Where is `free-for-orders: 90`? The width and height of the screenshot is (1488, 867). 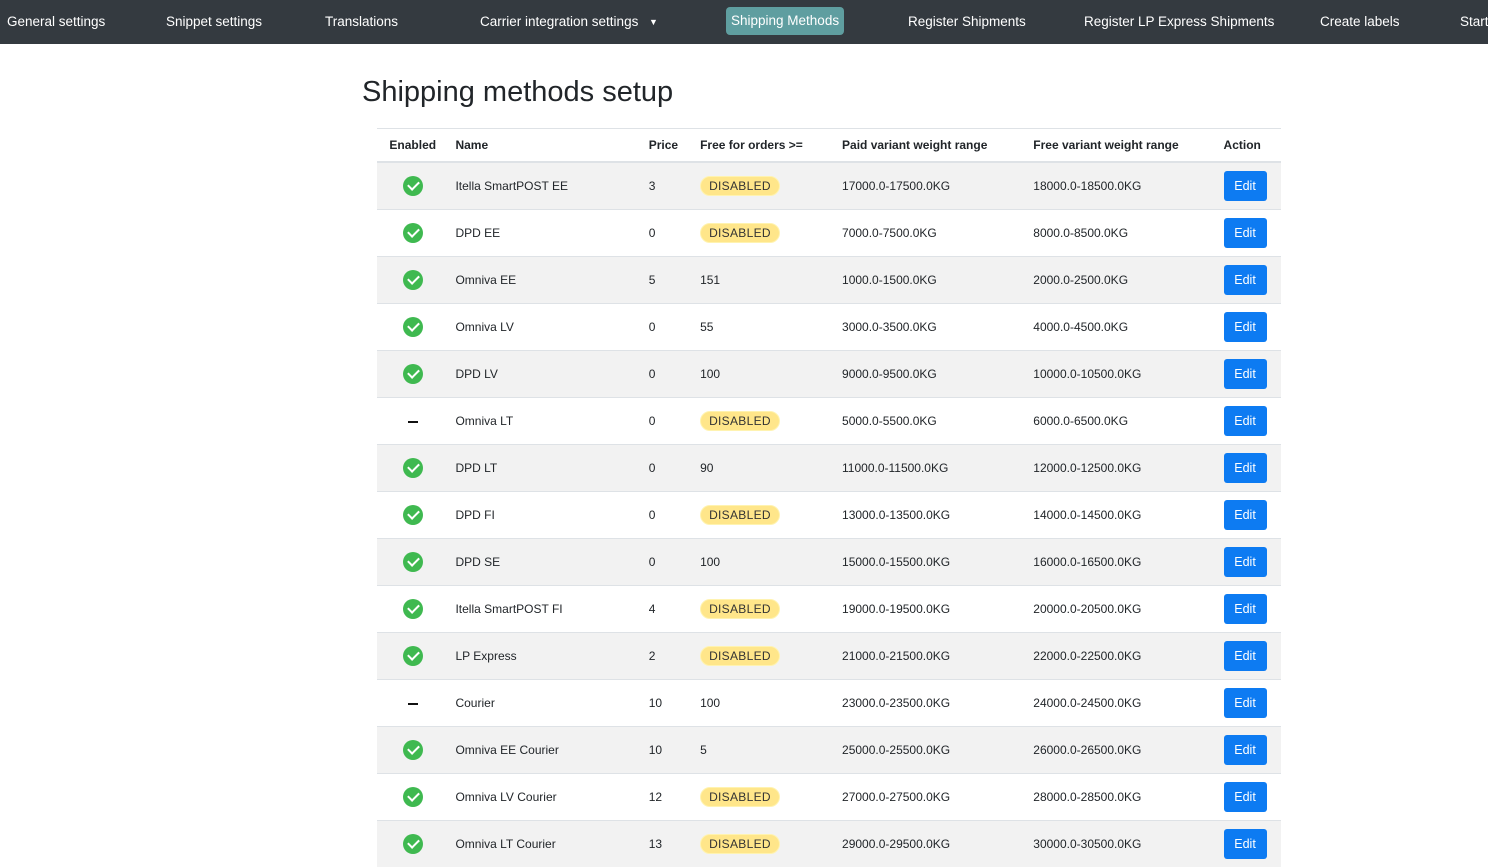 free-for-orders: 90 is located at coordinates (764, 468).